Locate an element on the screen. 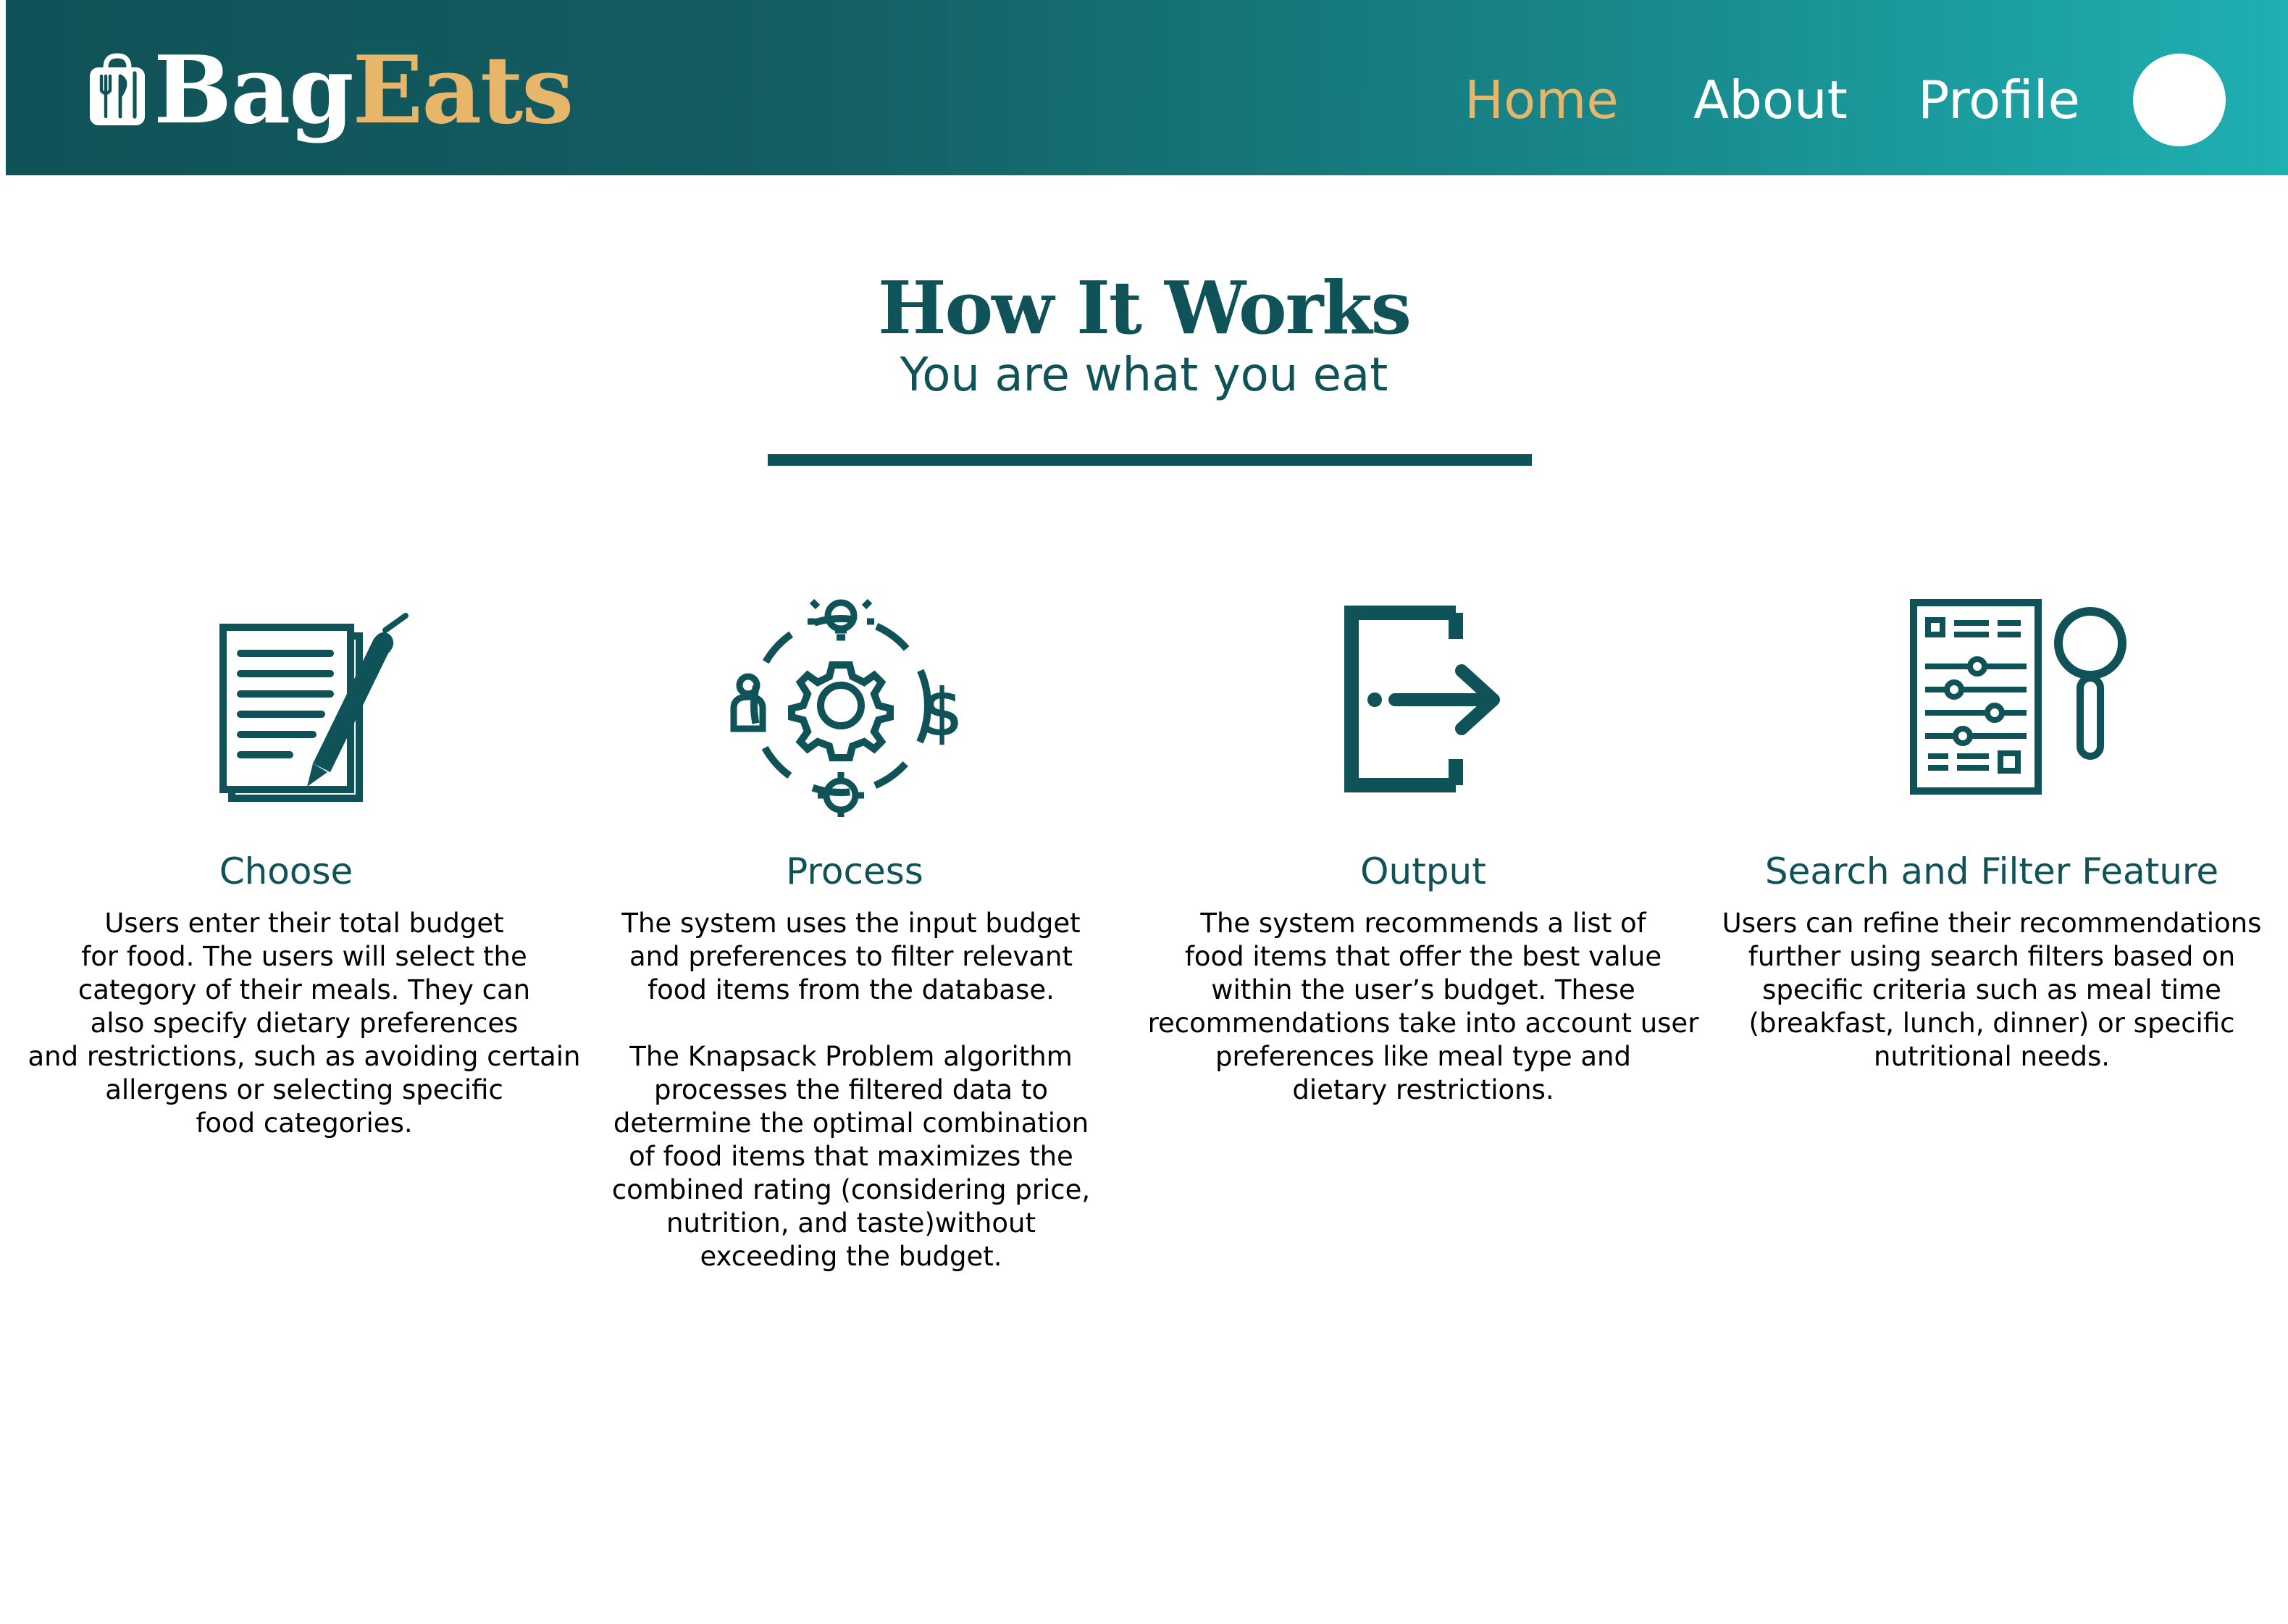 The width and height of the screenshot is (2288, 1624). document-pen-icon is located at coordinates (313, 707).